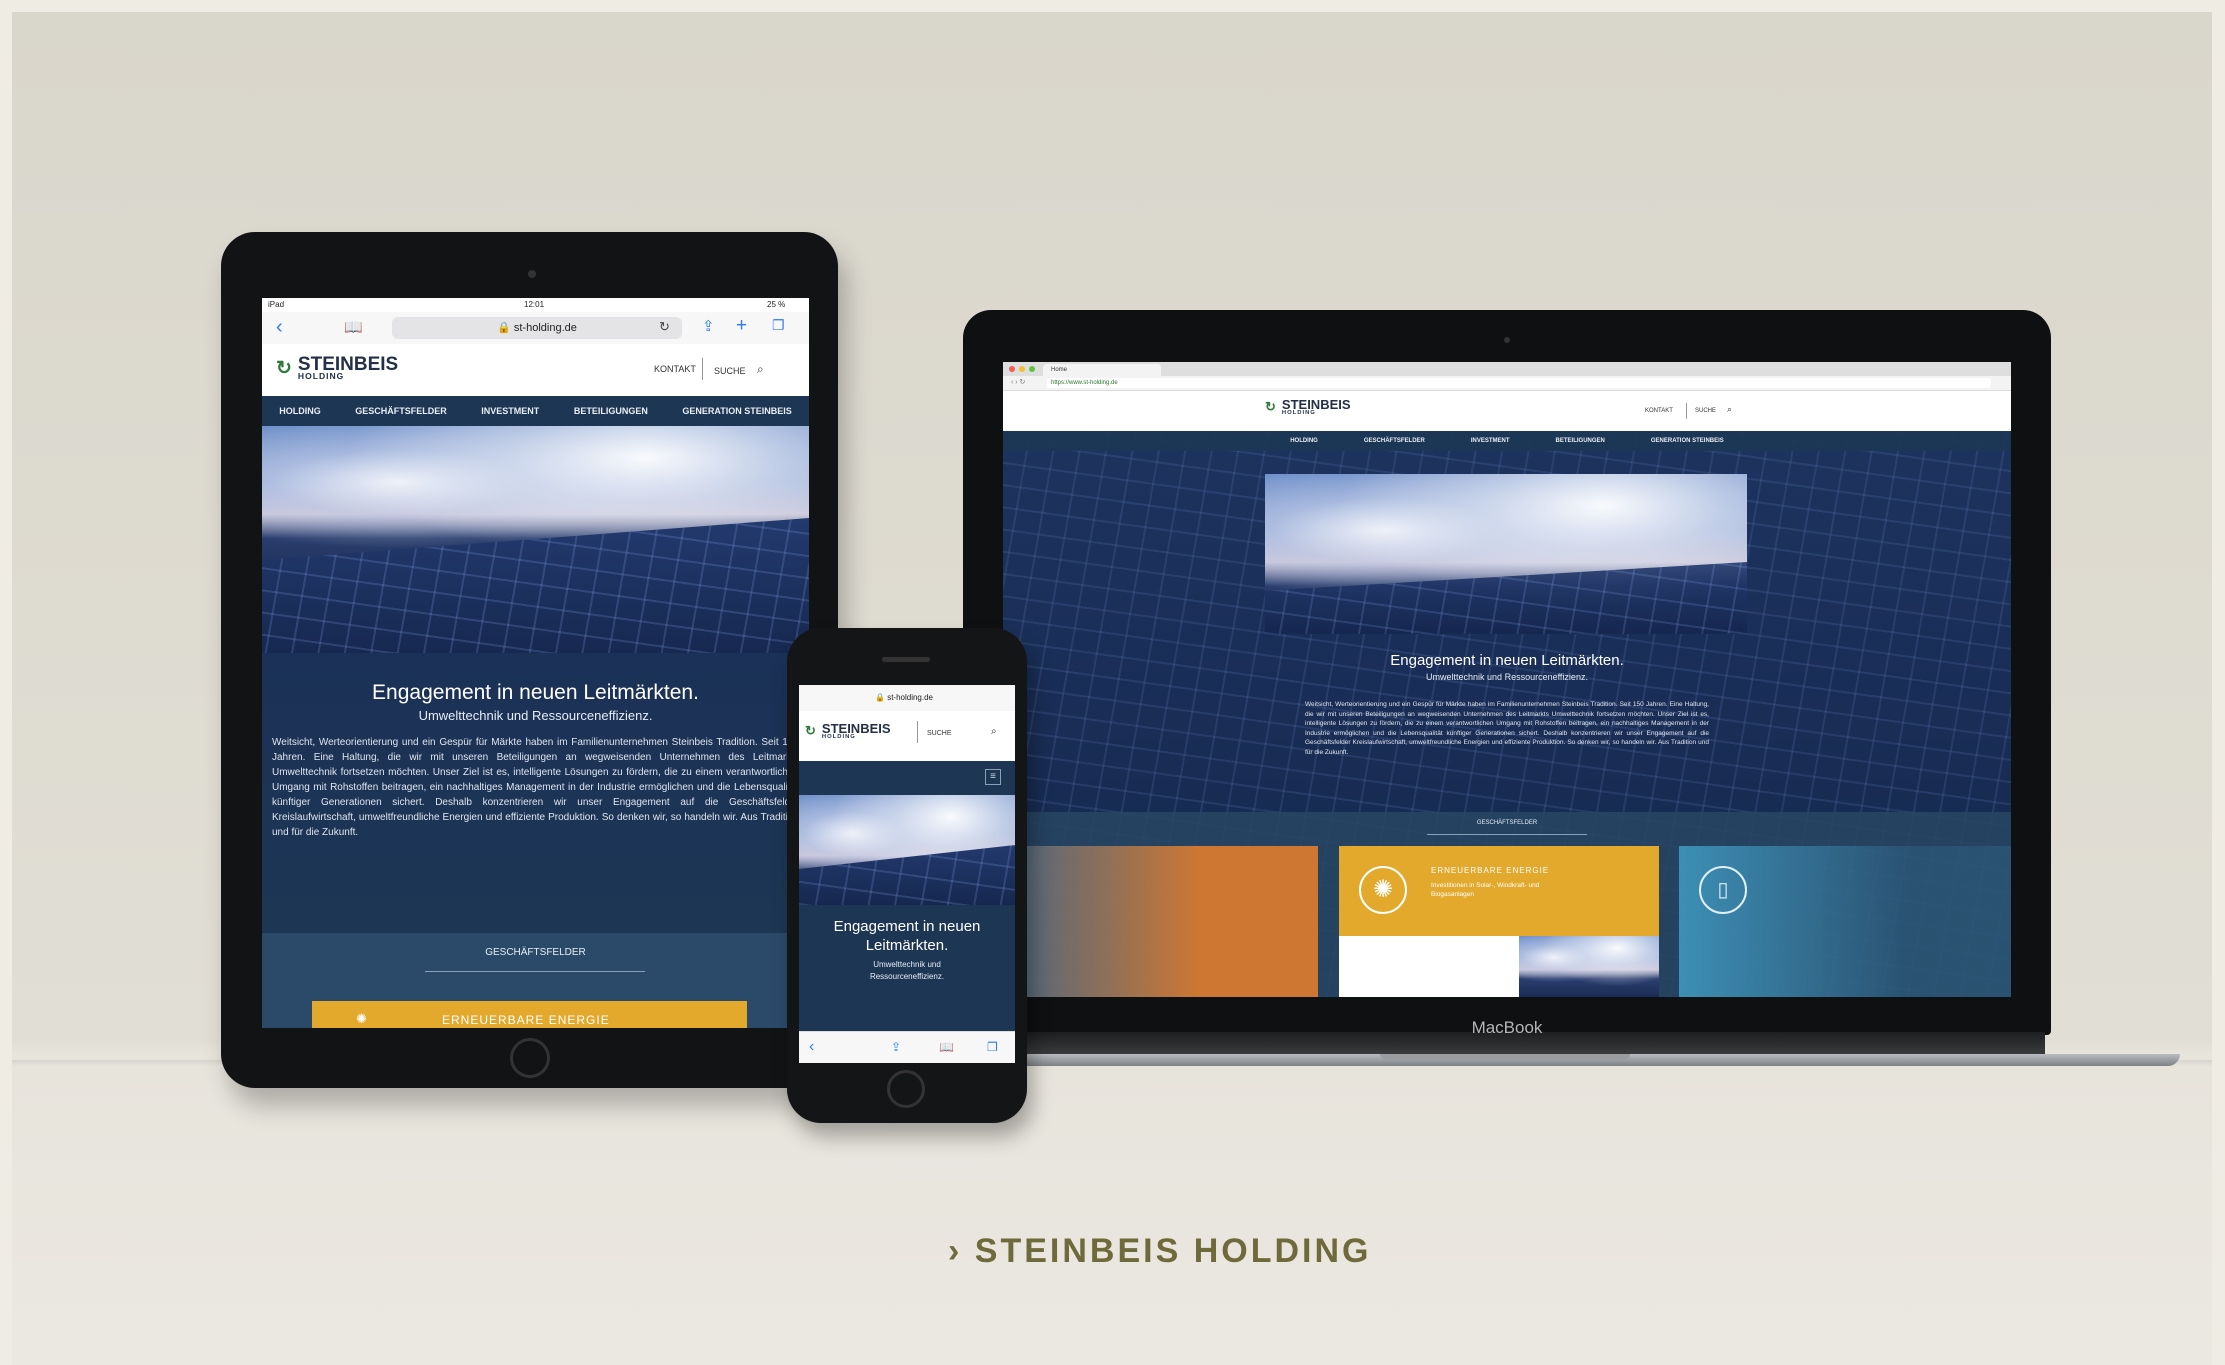 Image resolution: width=2225 pixels, height=1365 pixels. What do you see at coordinates (535, 980) in the screenshot?
I see `geschaeftsfelder-section: GESCHÄFTSFELDER ✺ ERNEUERBARE ENERGIE` at bounding box center [535, 980].